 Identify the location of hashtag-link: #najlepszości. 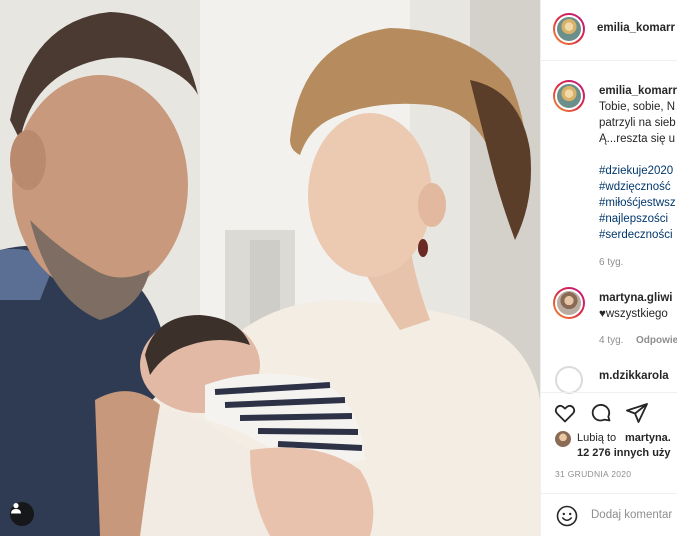
(633, 219).